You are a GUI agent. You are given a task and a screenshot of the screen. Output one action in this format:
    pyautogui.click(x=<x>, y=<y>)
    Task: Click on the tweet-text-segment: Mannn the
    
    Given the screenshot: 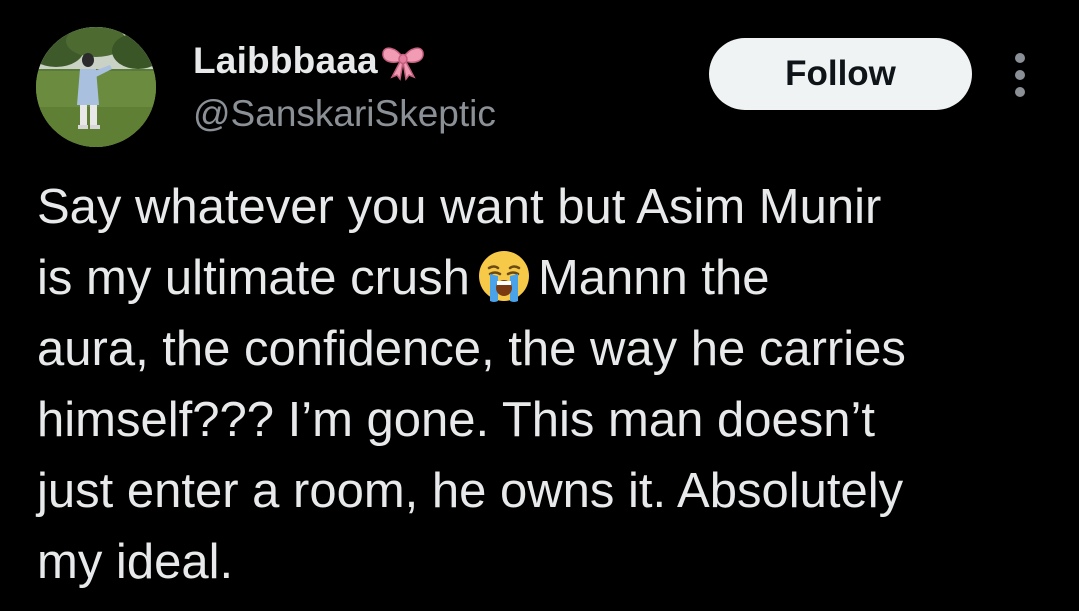 What is the action you would take?
    pyautogui.click(x=653, y=278)
    